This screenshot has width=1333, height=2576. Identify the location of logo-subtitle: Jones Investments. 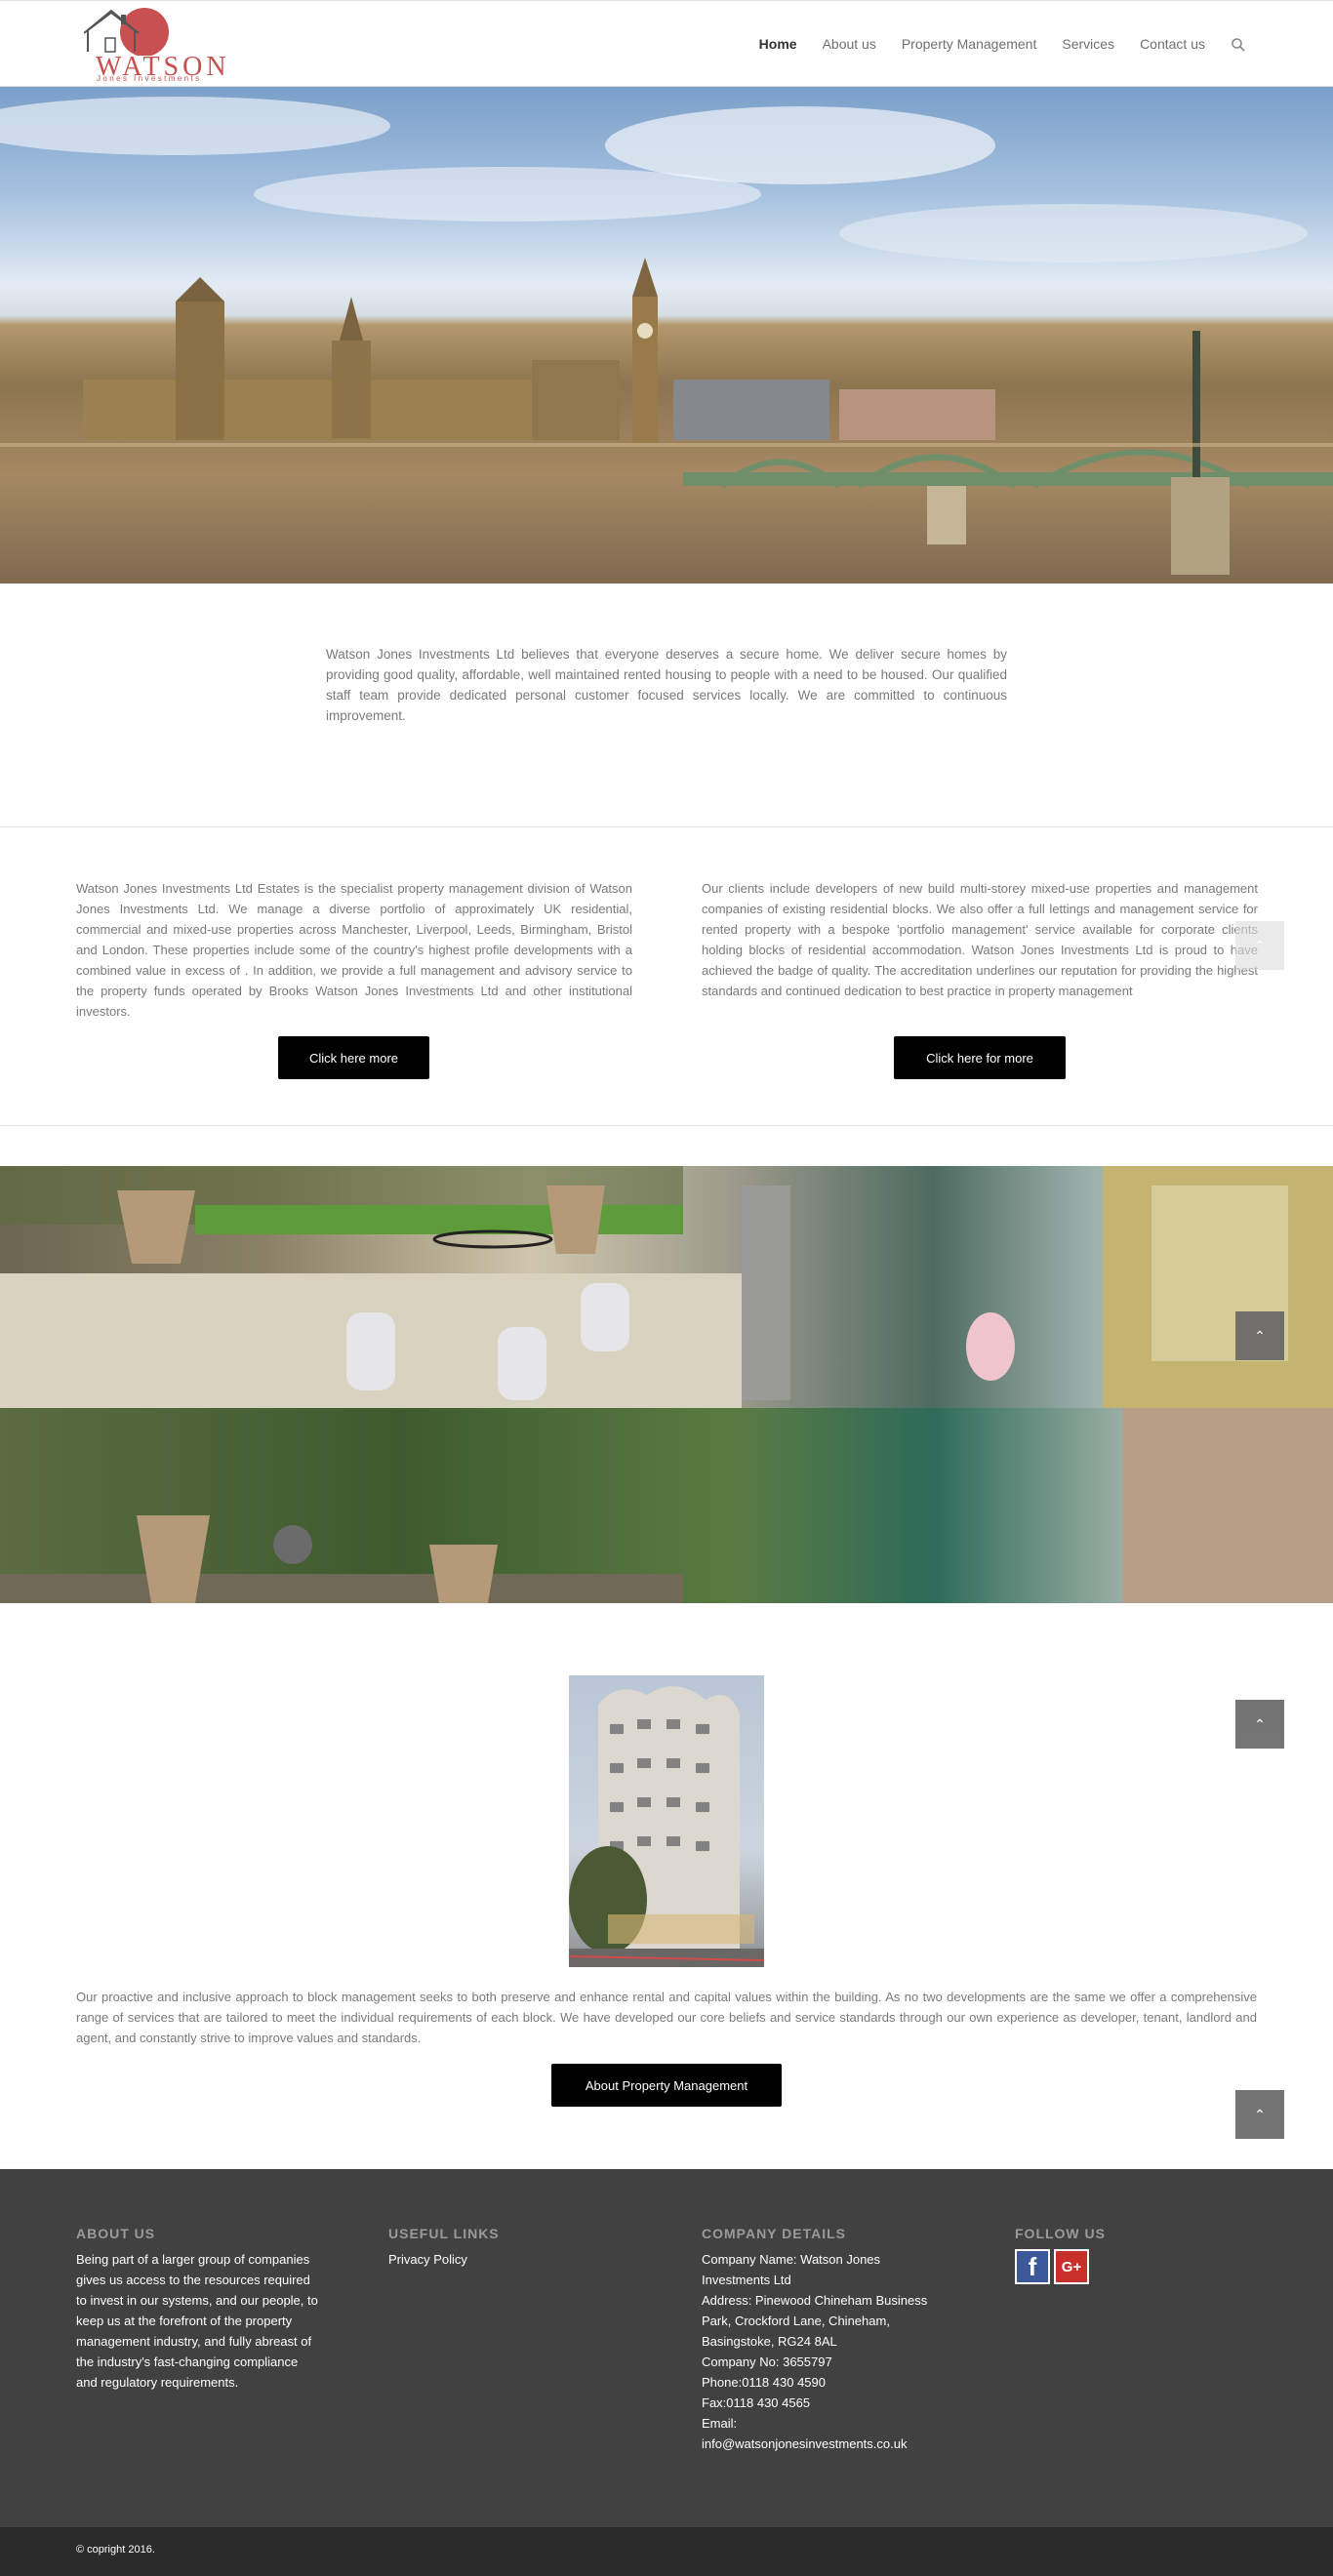
(149, 78).